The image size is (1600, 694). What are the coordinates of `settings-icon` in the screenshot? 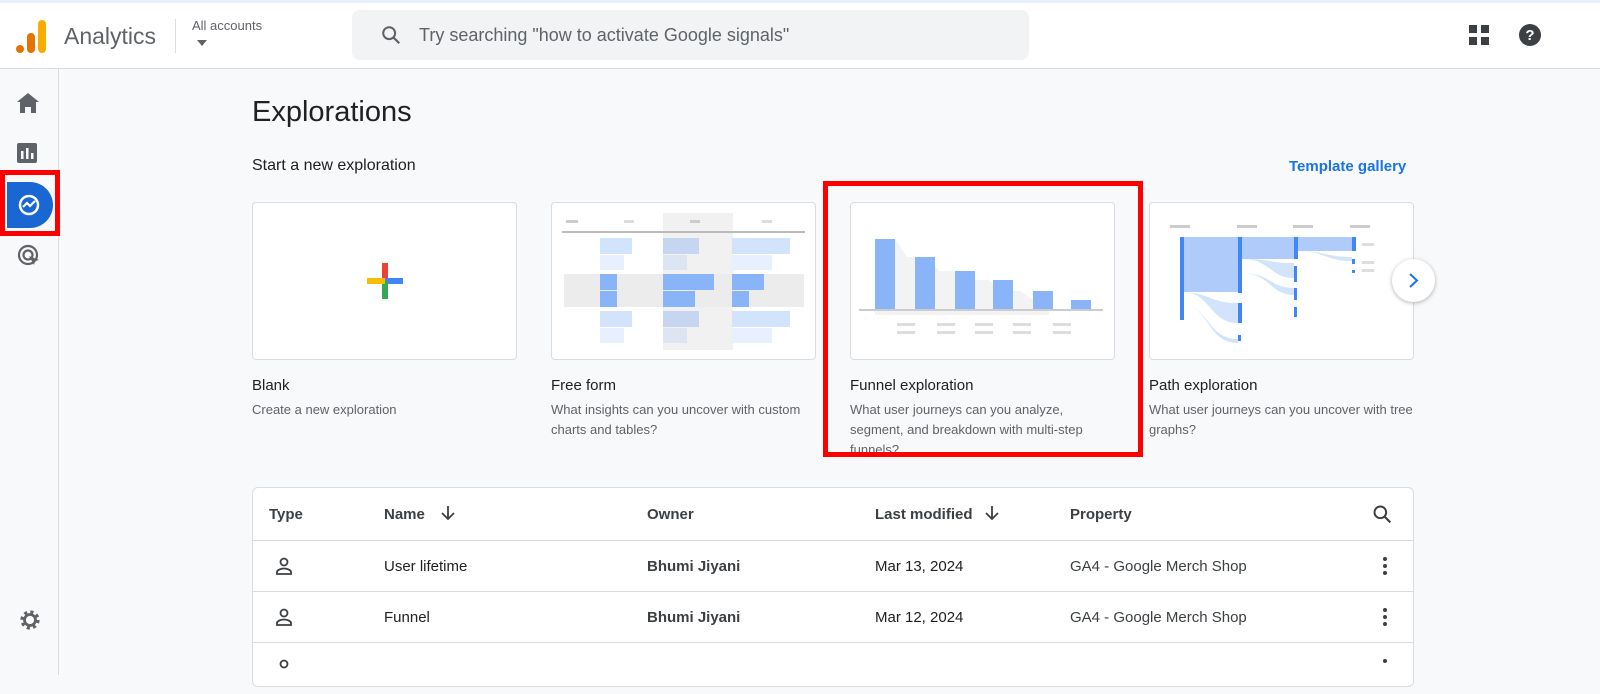 It's located at (30, 620).